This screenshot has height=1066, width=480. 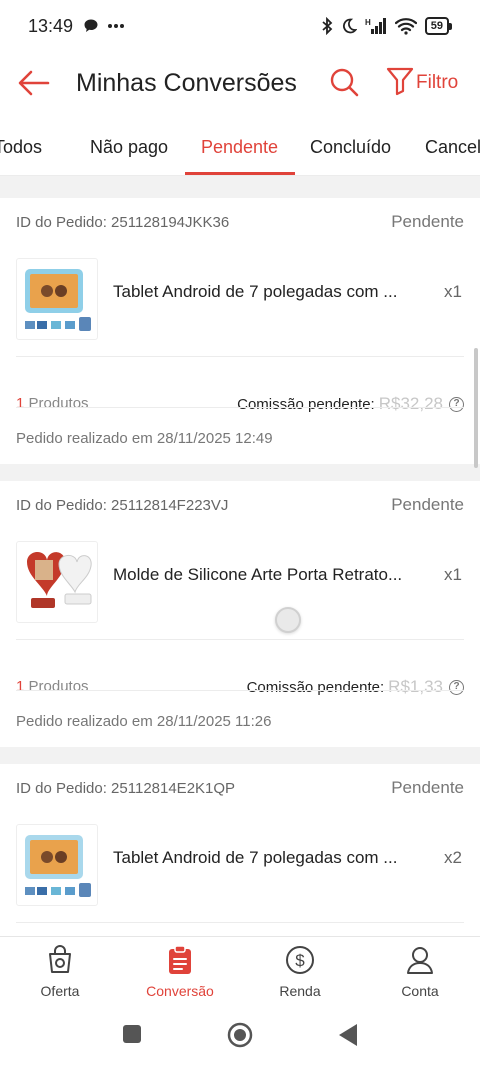 What do you see at coordinates (51, 25) in the screenshot?
I see `status-time: 13:49` at bounding box center [51, 25].